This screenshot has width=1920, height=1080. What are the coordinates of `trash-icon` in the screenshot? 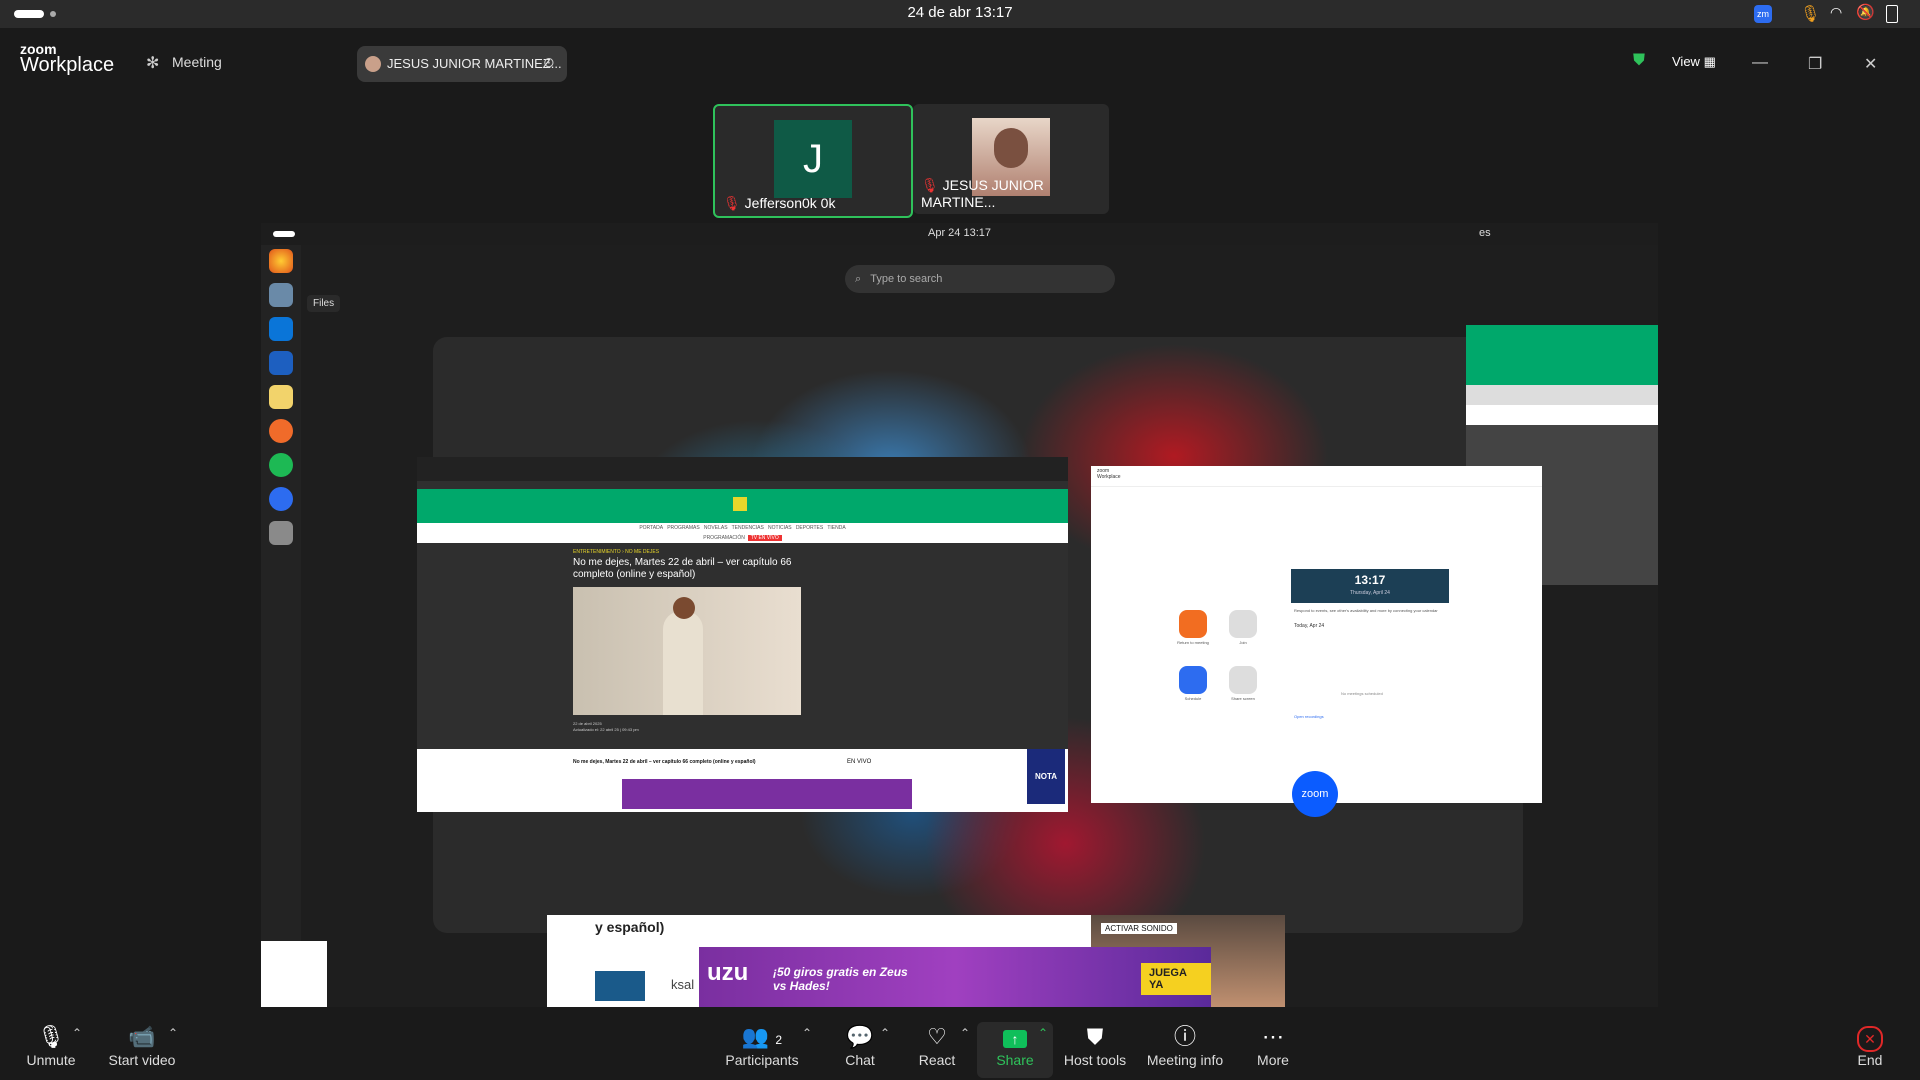 It's located at (281, 533).